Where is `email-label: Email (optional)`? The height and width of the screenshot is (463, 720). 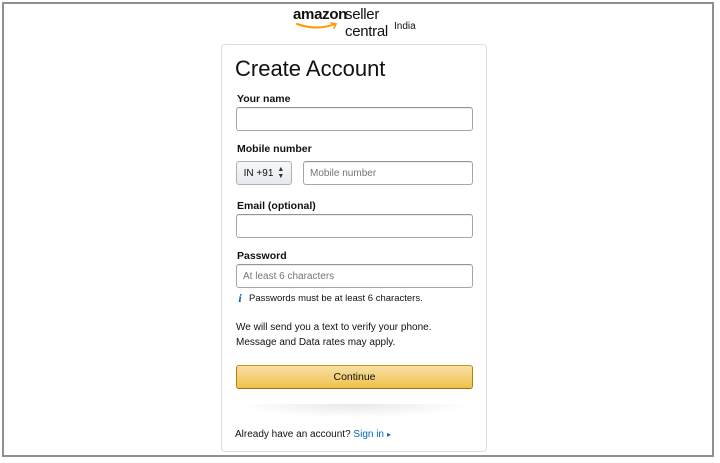 email-label: Email (optional) is located at coordinates (276, 206).